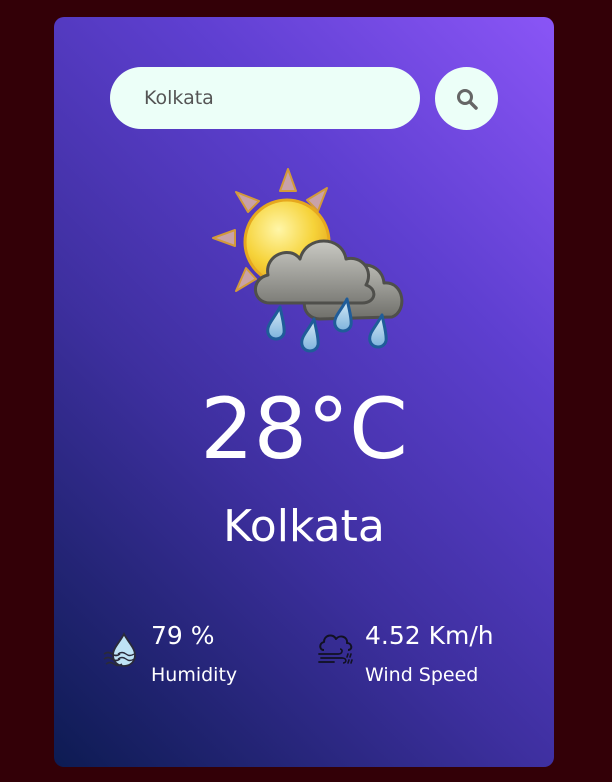 This screenshot has height=782, width=612. I want to click on sun-cloud-rain-icon, so click(308, 260).